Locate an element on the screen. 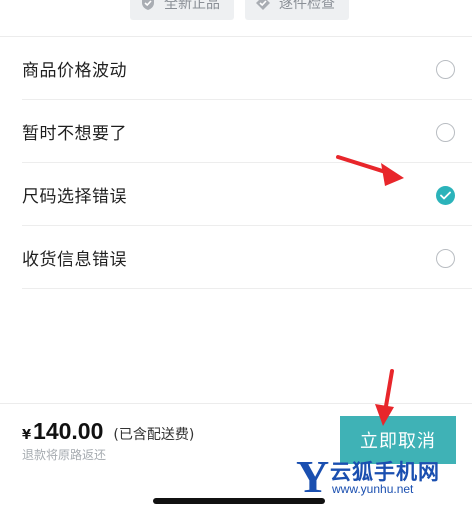  watermark-url: www.yunhu.net is located at coordinates (373, 489).